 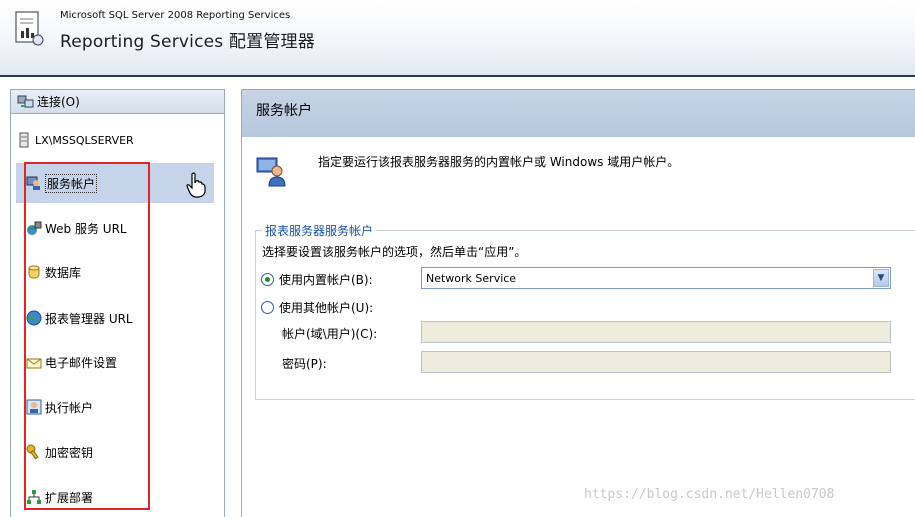 I want to click on report-app-icon, so click(x=29, y=28).